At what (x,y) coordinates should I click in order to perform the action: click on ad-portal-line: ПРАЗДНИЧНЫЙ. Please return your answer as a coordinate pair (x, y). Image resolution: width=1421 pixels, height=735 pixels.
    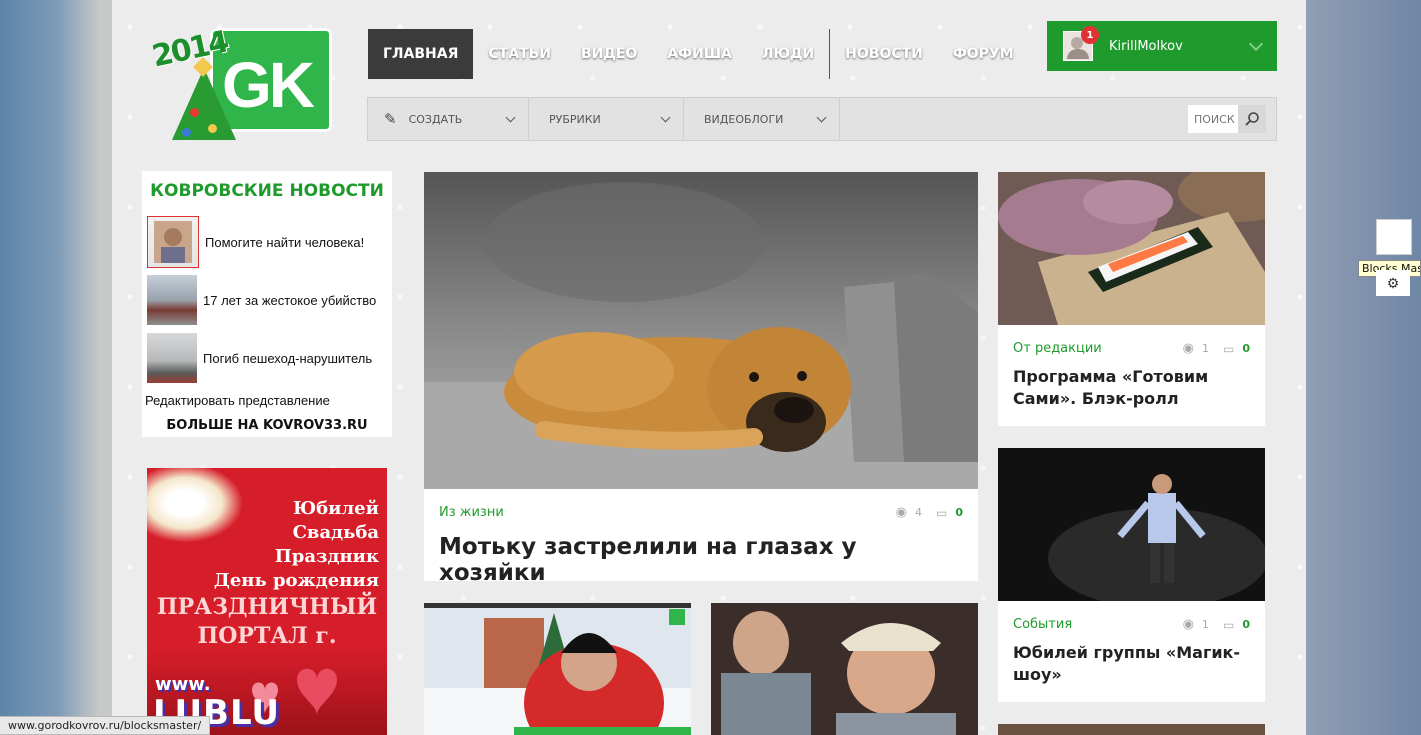
    Looking at the image, I should click on (267, 607).